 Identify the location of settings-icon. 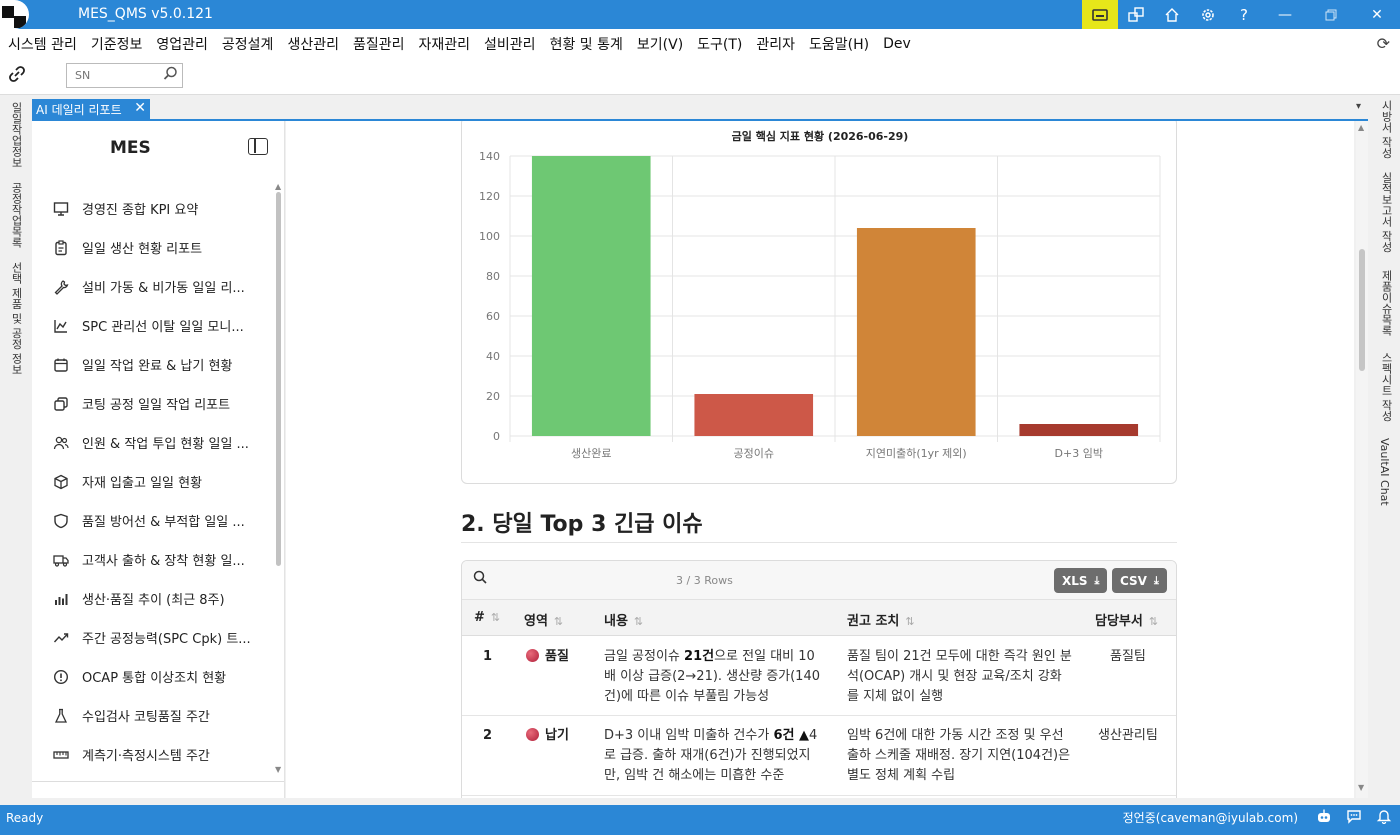
(1208, 14).